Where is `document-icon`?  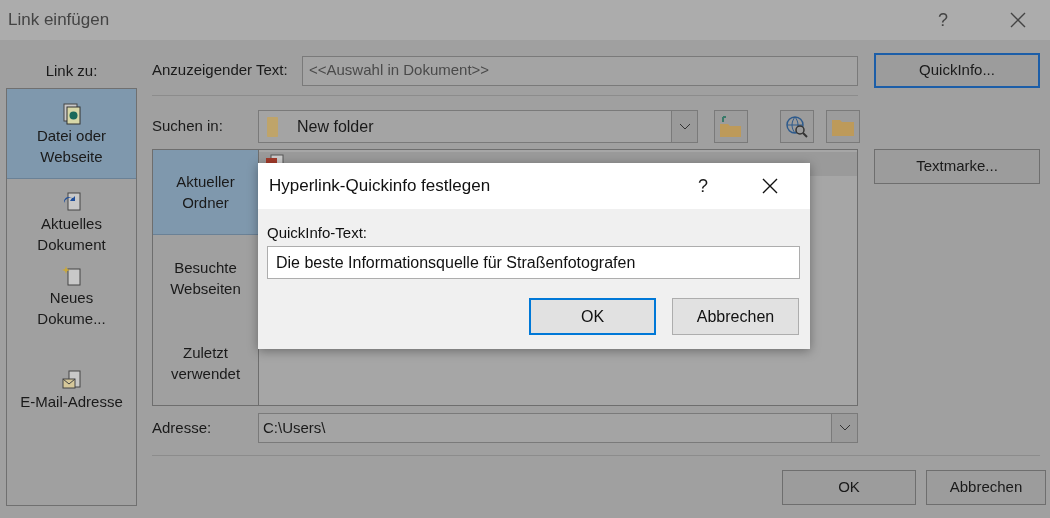 document-icon is located at coordinates (71, 202).